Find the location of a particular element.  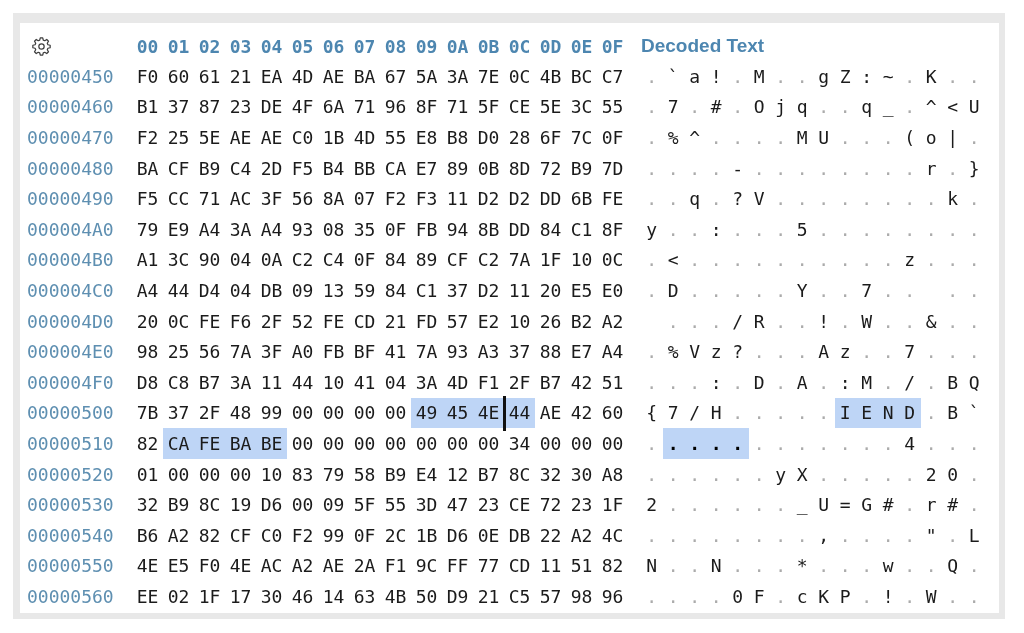

hex-byte: D9 is located at coordinates (457, 596).